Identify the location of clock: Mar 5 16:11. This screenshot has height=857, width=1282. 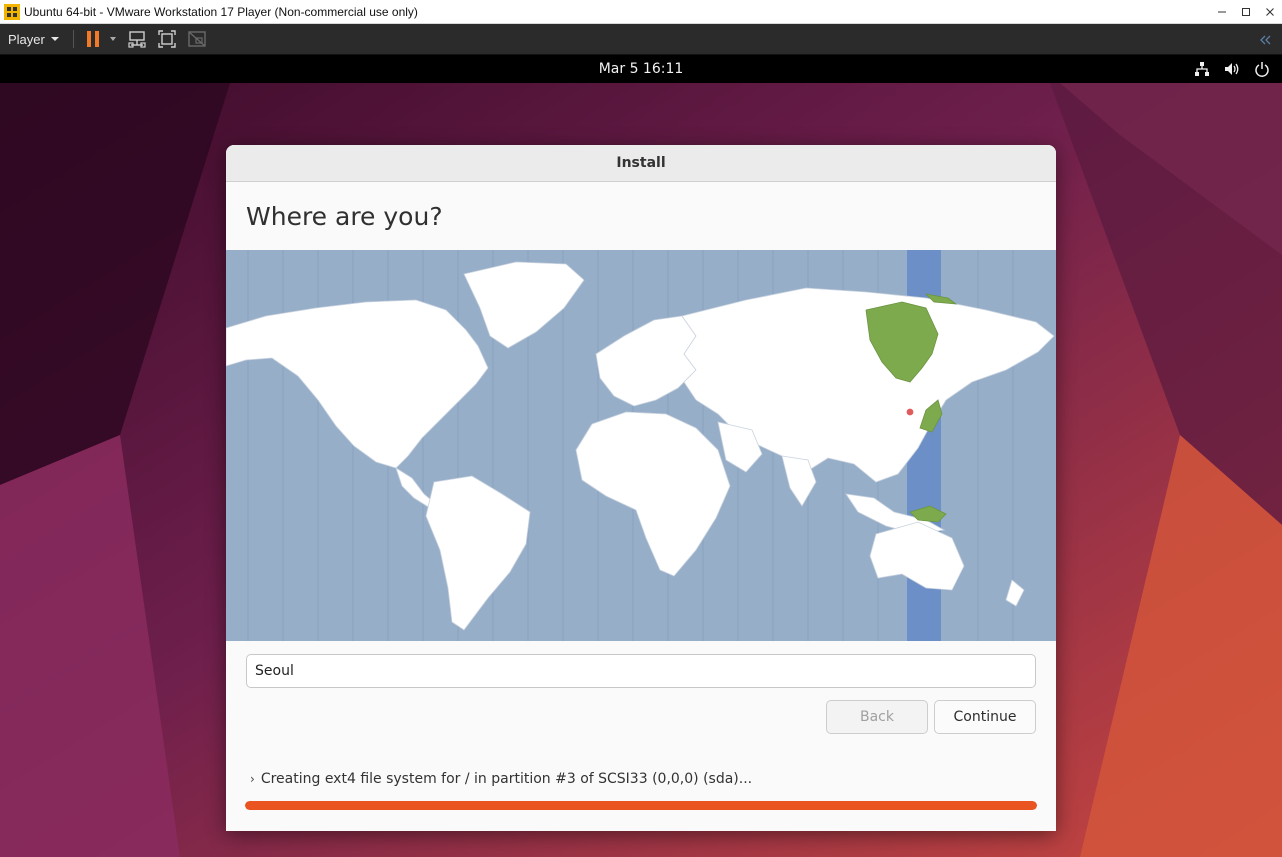
(641, 69).